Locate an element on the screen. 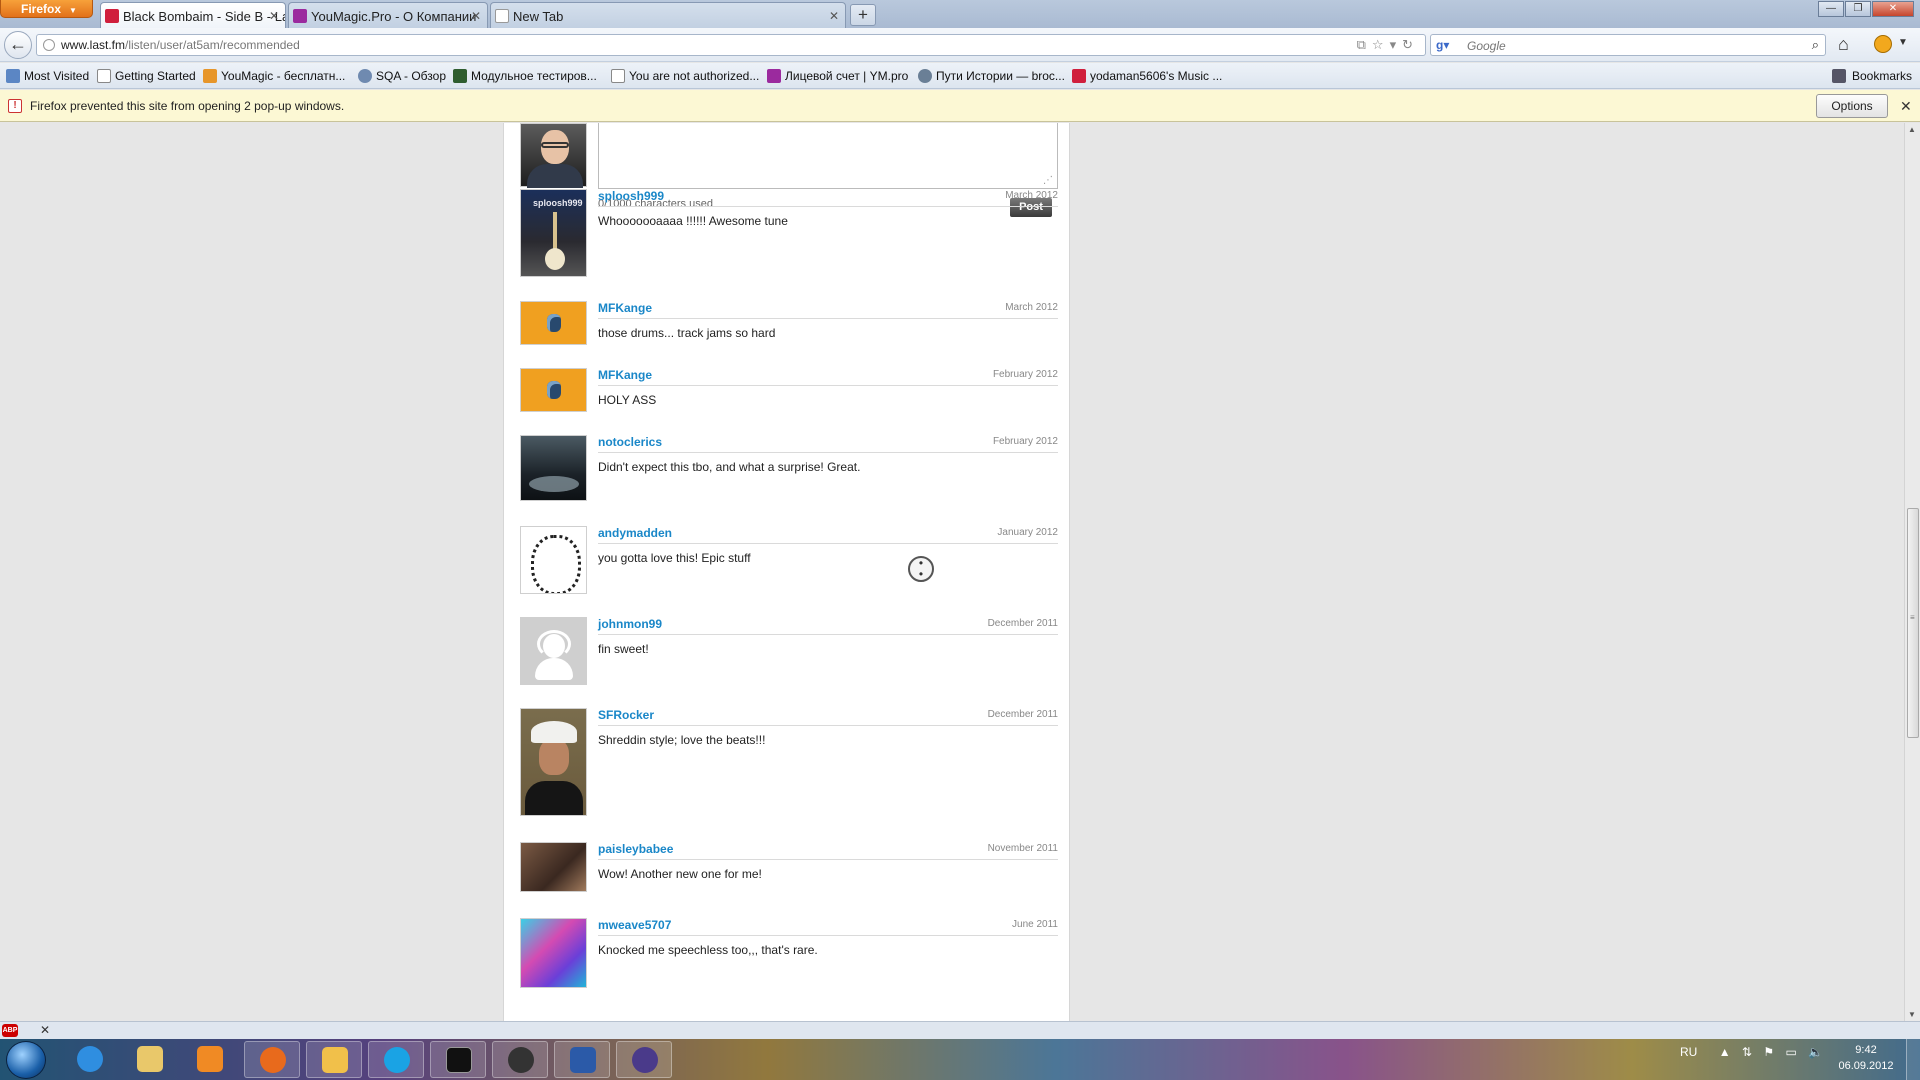  avatar-hat is located at coordinates (554, 732).